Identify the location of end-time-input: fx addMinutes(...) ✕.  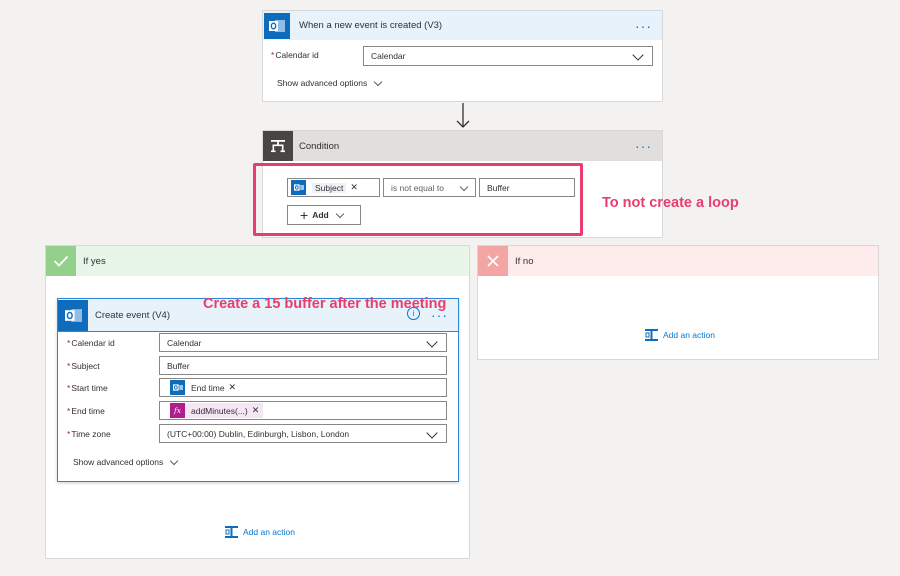
(303, 410).